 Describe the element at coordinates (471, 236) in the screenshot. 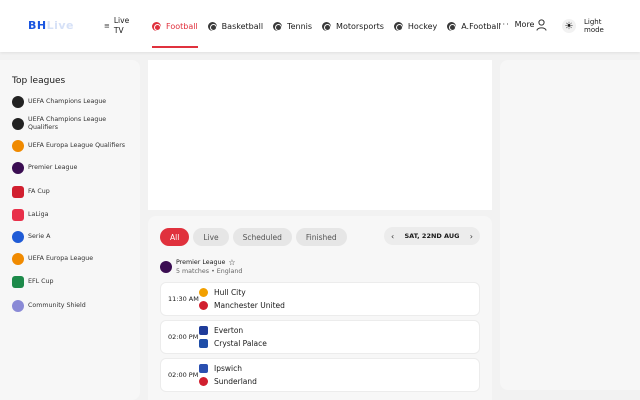

I see `chevron-right-icon: ›` at that location.